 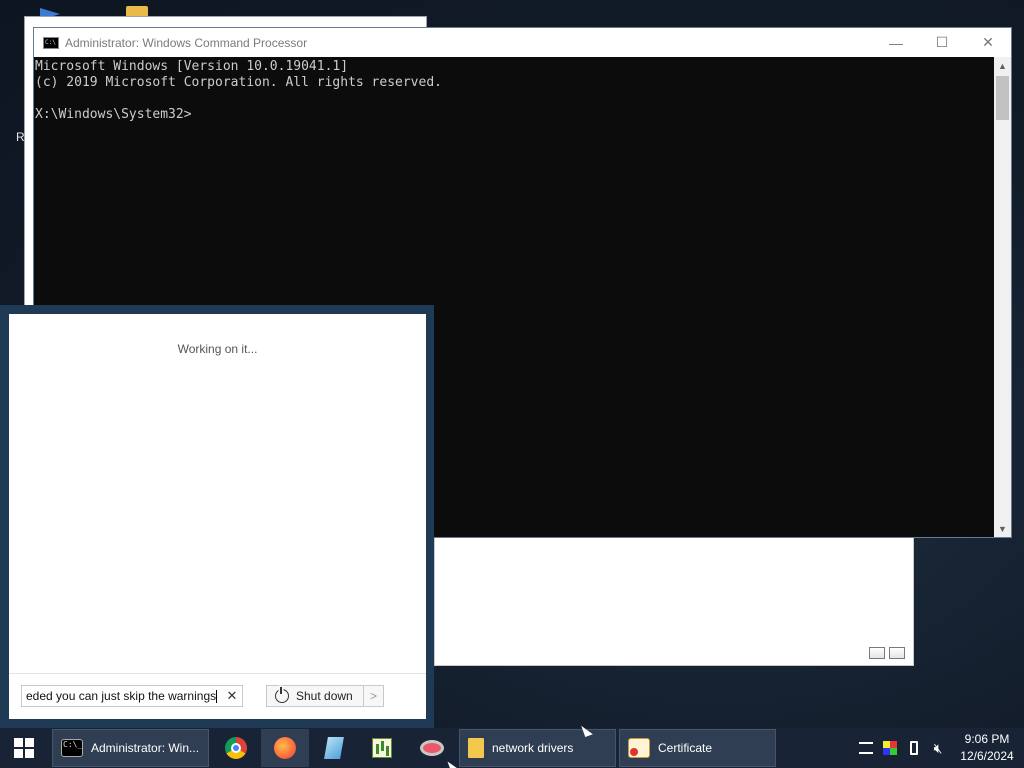 What do you see at coordinates (51, 42) in the screenshot?
I see `cmd-app-icon` at bounding box center [51, 42].